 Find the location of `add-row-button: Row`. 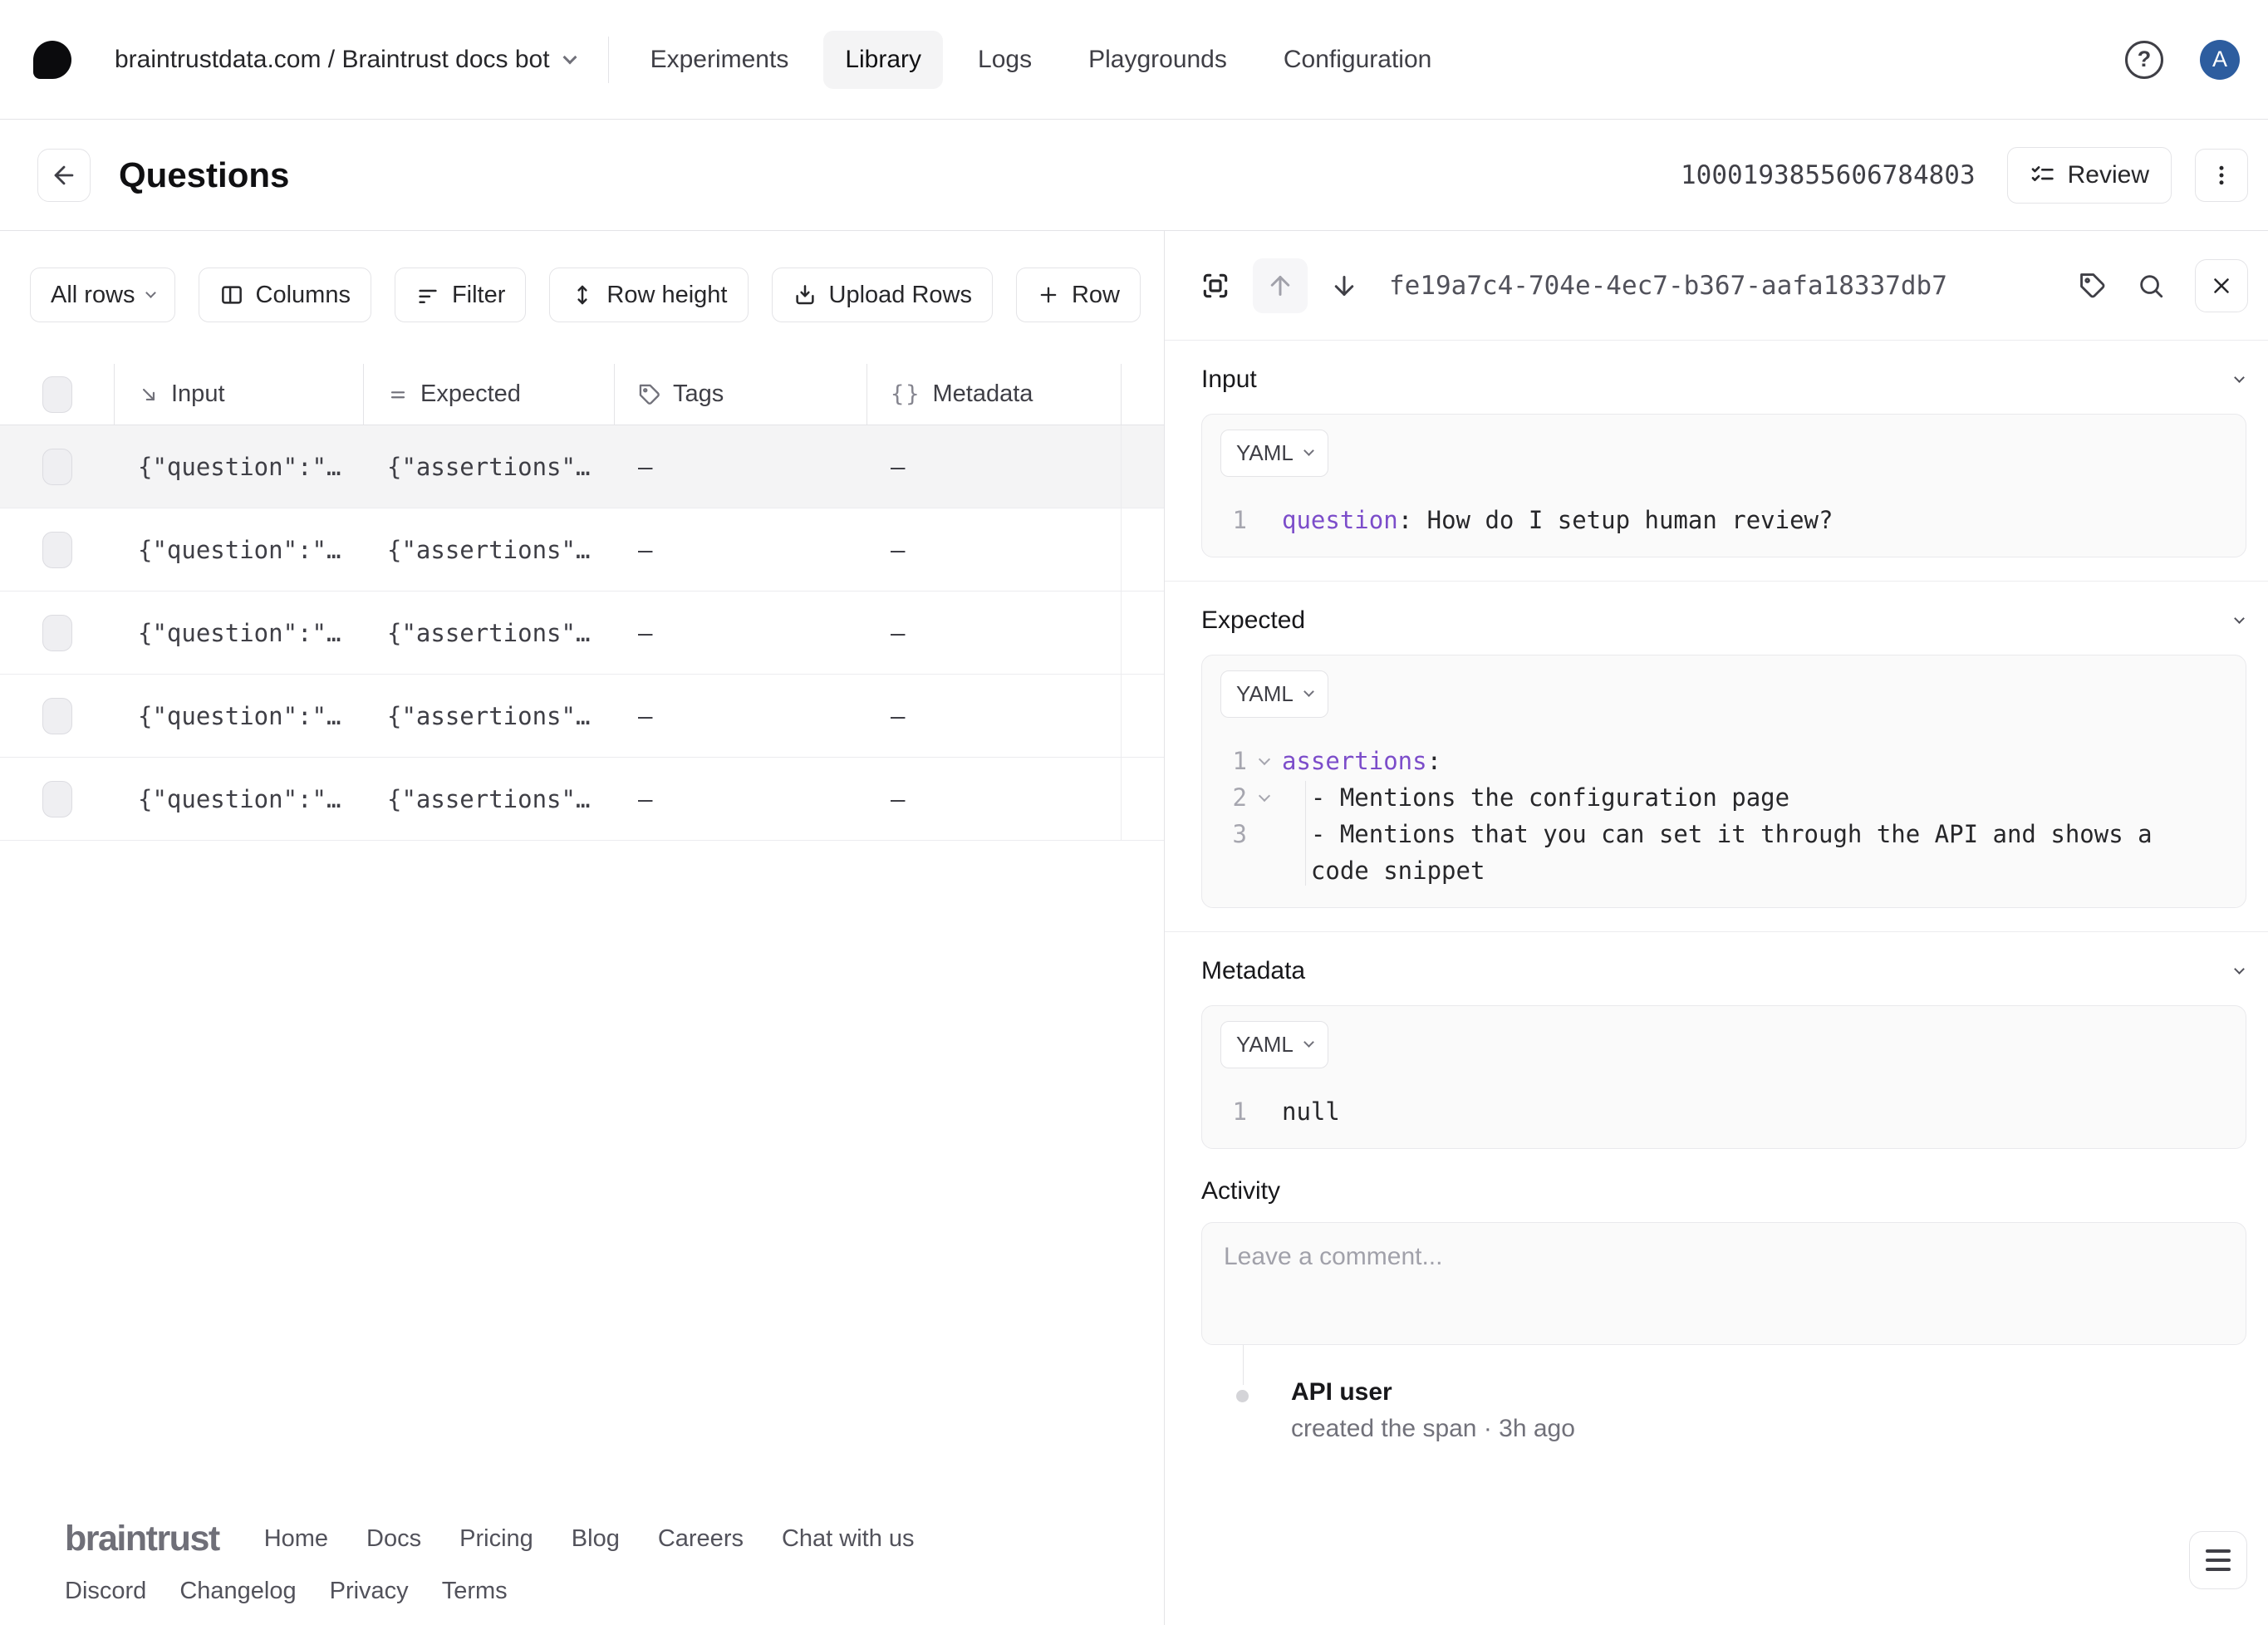

add-row-button: Row is located at coordinates (1078, 295).